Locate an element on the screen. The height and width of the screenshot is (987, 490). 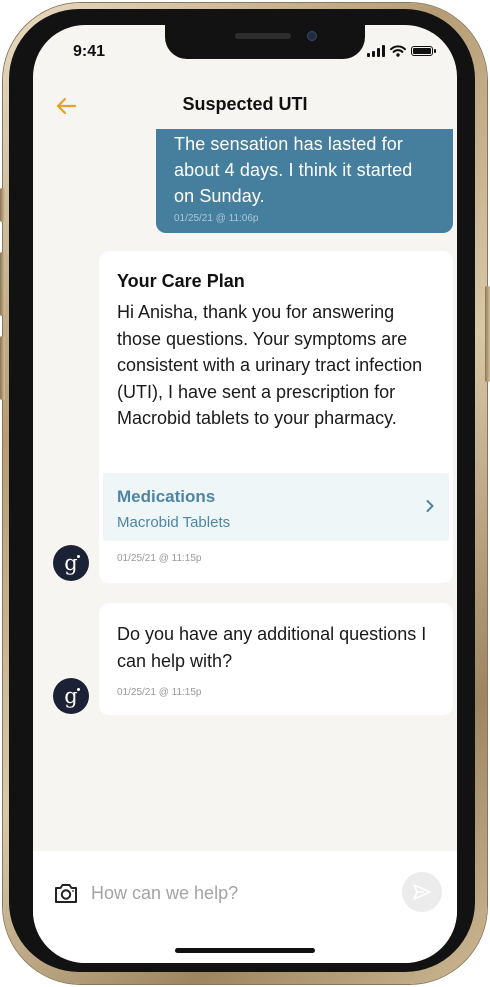
page-title: Suspected UTI is located at coordinates (245, 104).